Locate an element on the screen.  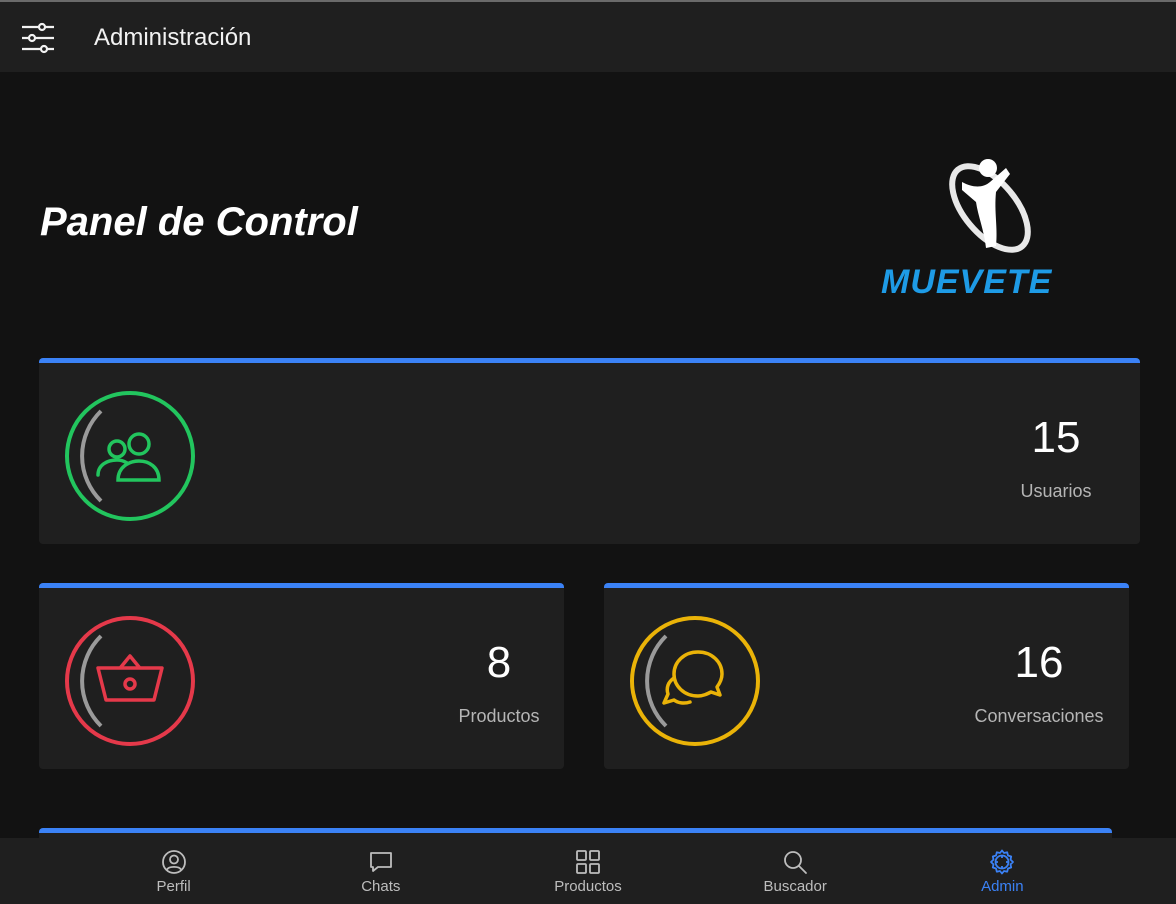
bottom-navigation: Perfil Chats Productos Buscador Admin is located at coordinates (588, 871).